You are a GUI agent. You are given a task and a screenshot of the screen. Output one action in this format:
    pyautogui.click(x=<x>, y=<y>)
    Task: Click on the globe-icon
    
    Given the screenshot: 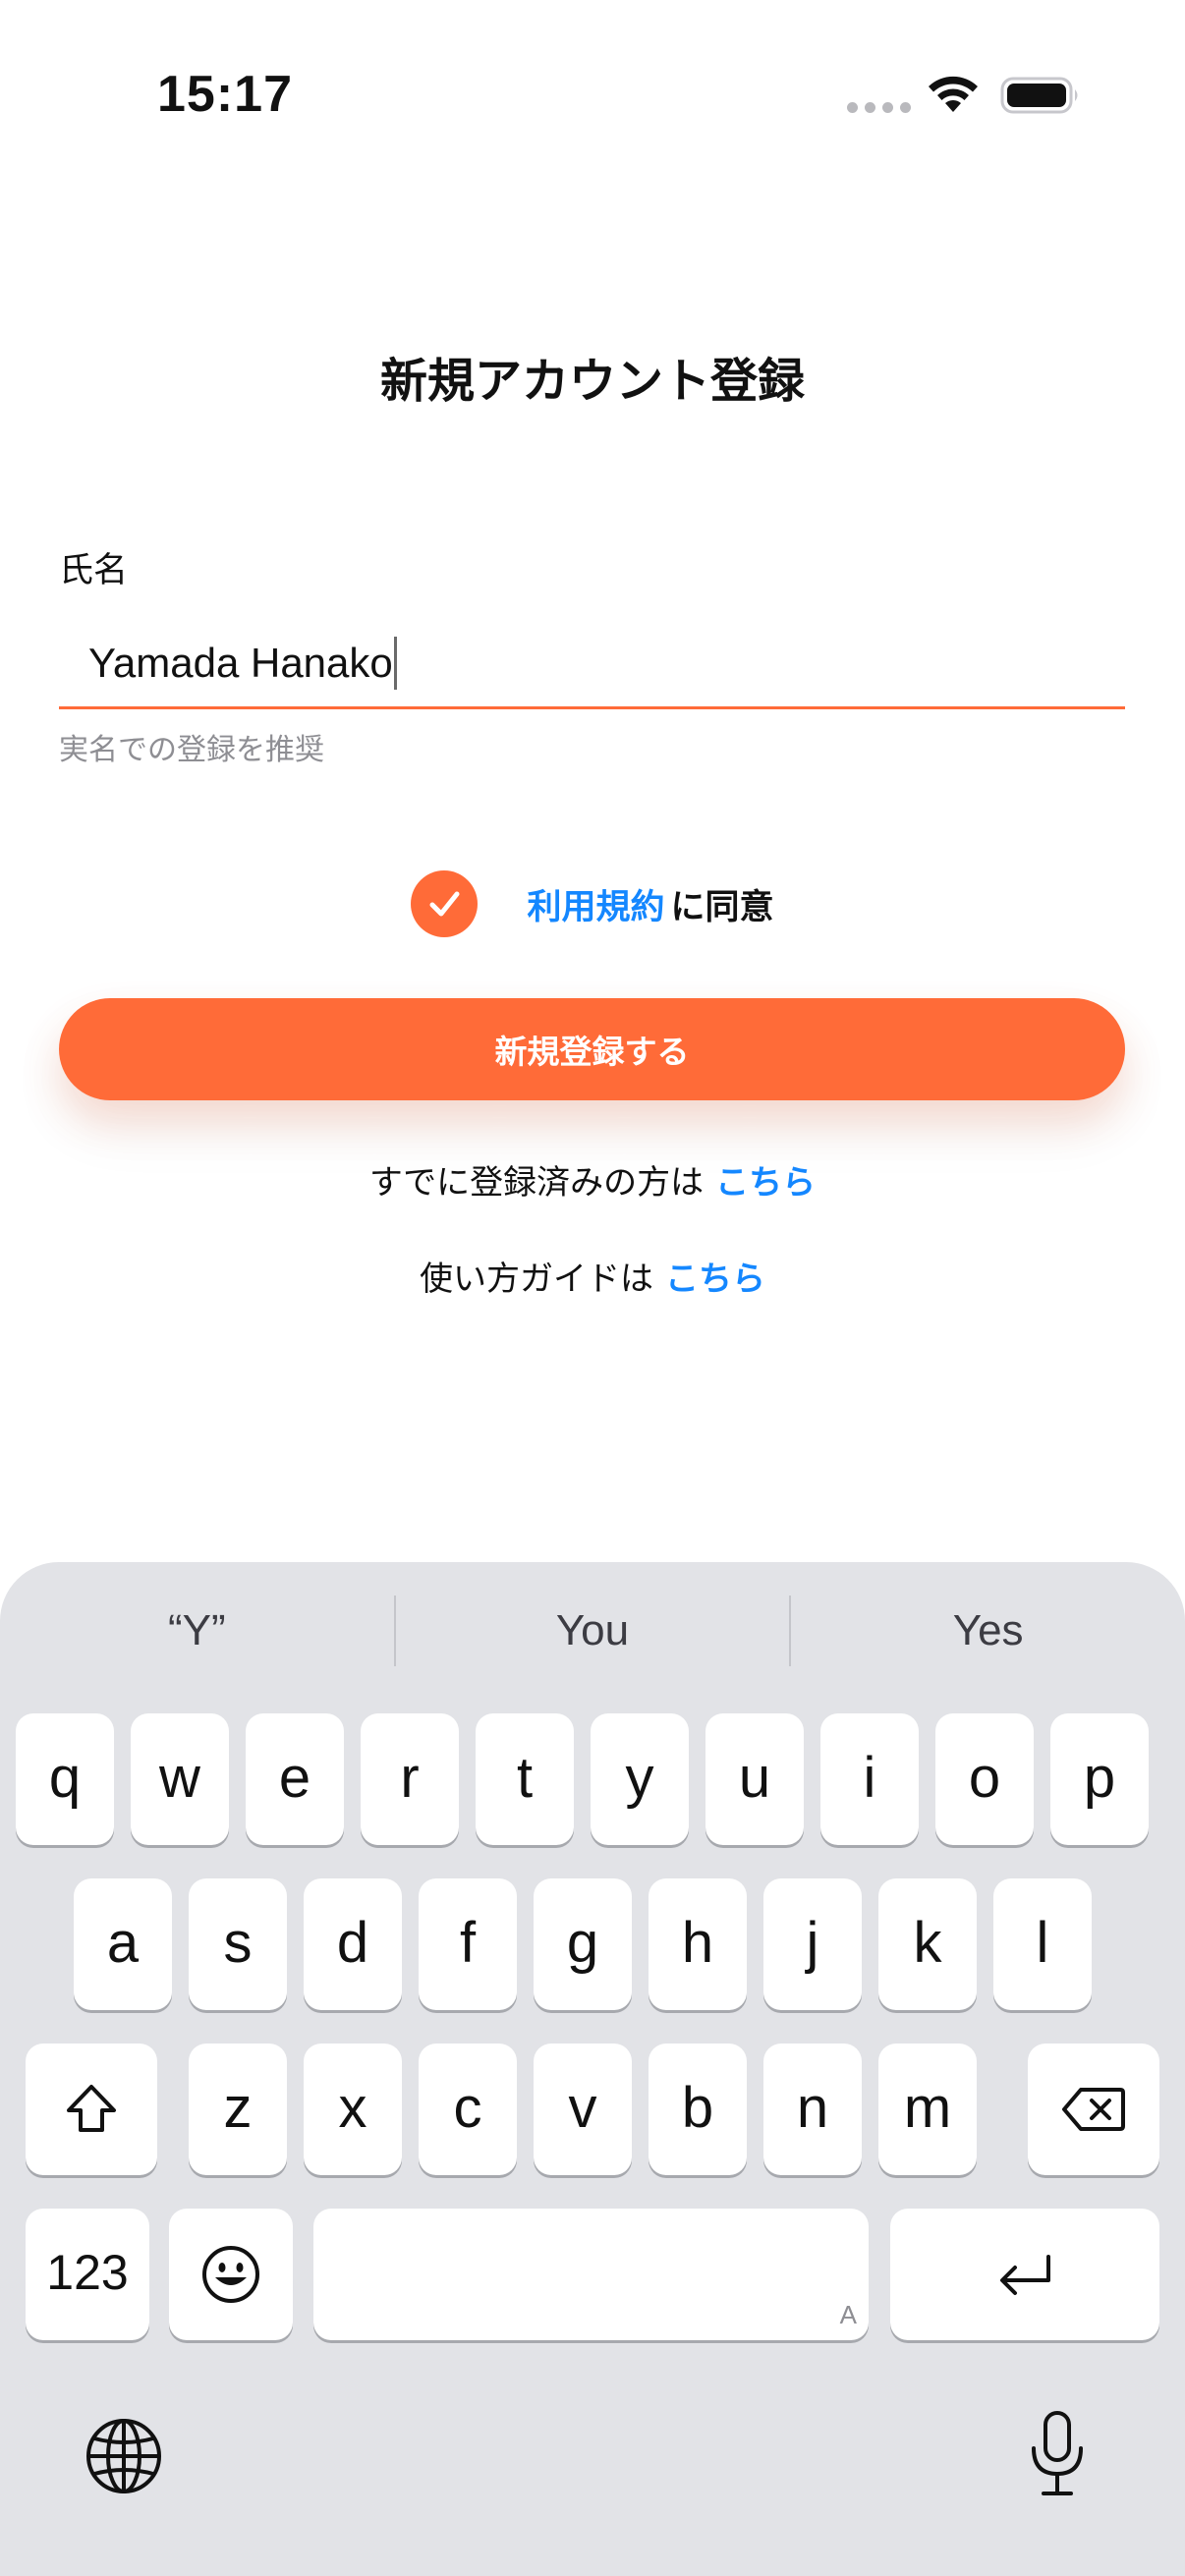 What is the action you would take?
    pyautogui.click(x=124, y=2456)
    